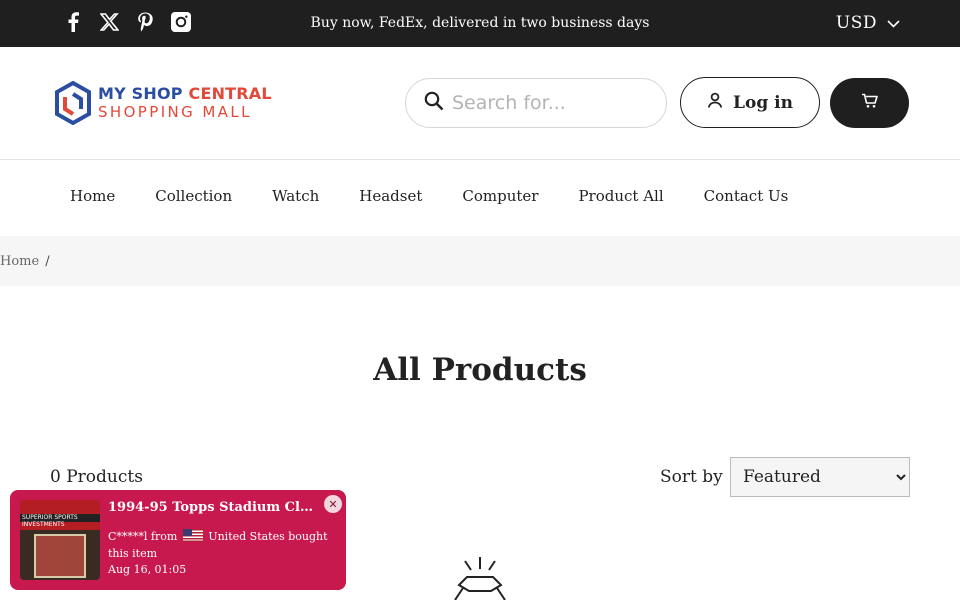  I want to click on chevron-down-icon, so click(893, 23).